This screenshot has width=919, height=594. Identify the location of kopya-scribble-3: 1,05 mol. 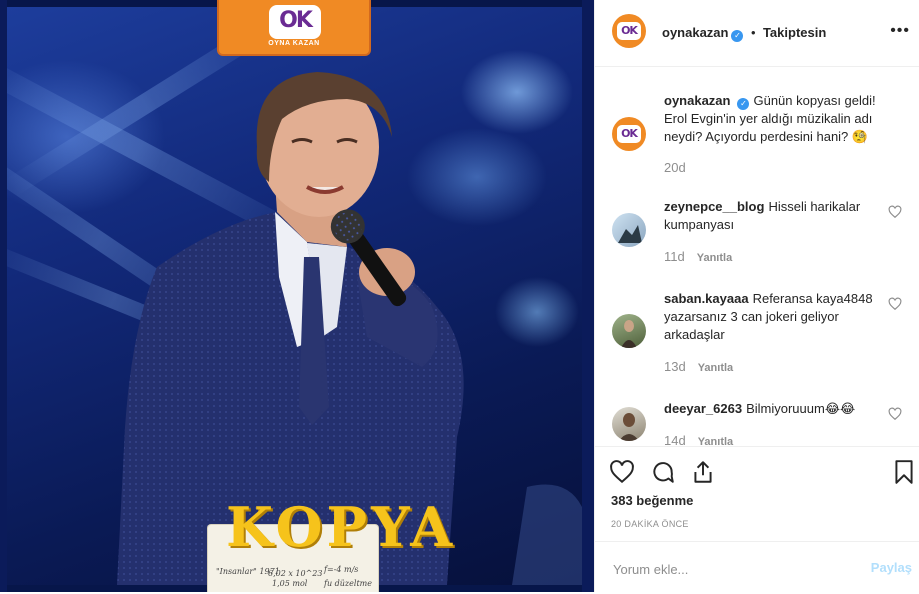
(290, 583).